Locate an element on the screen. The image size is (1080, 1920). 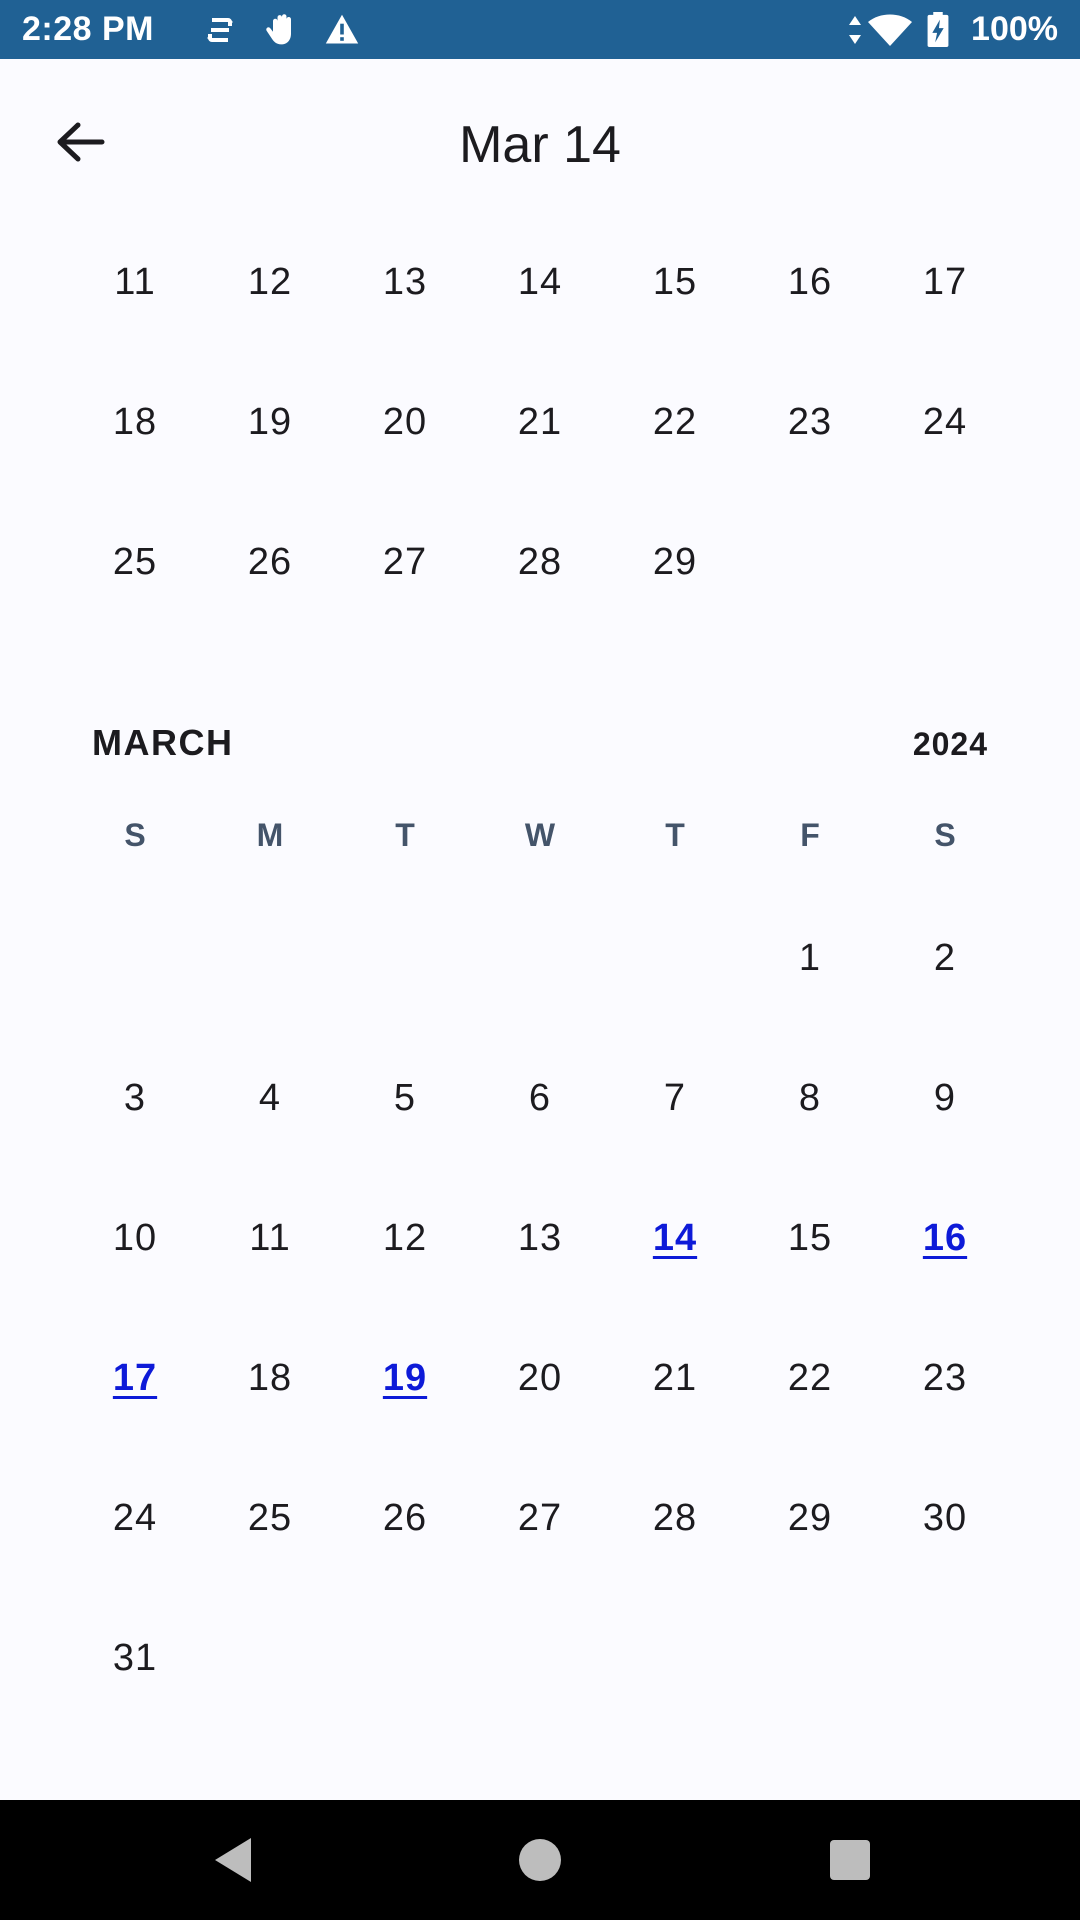
month-label: MARCH is located at coordinates (163, 742).